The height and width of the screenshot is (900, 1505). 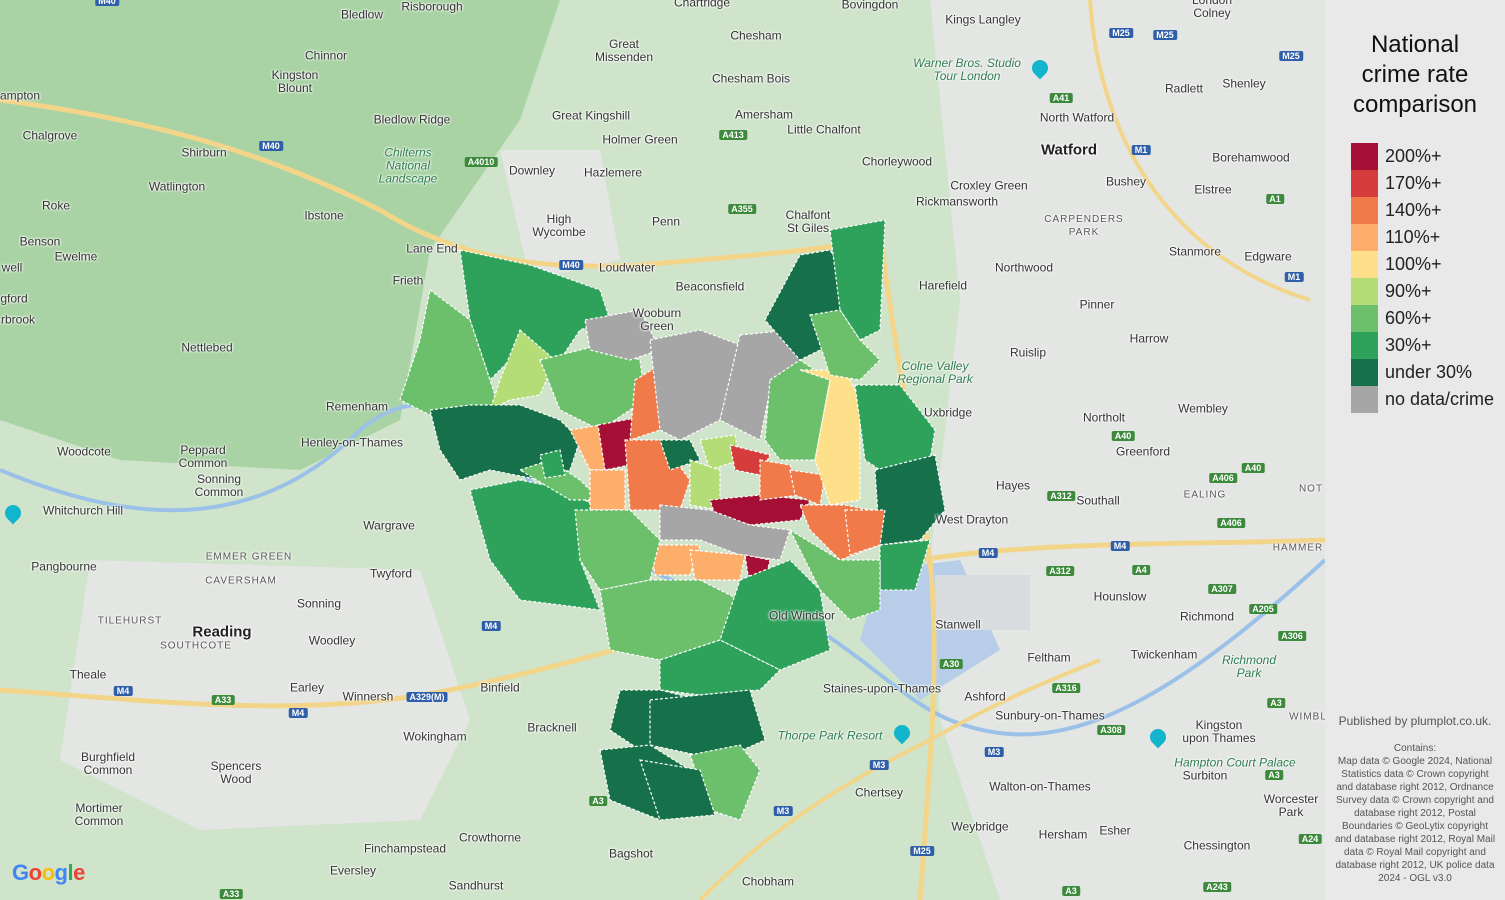 What do you see at coordinates (1049, 657) in the screenshot?
I see `place-label: Feltham` at bounding box center [1049, 657].